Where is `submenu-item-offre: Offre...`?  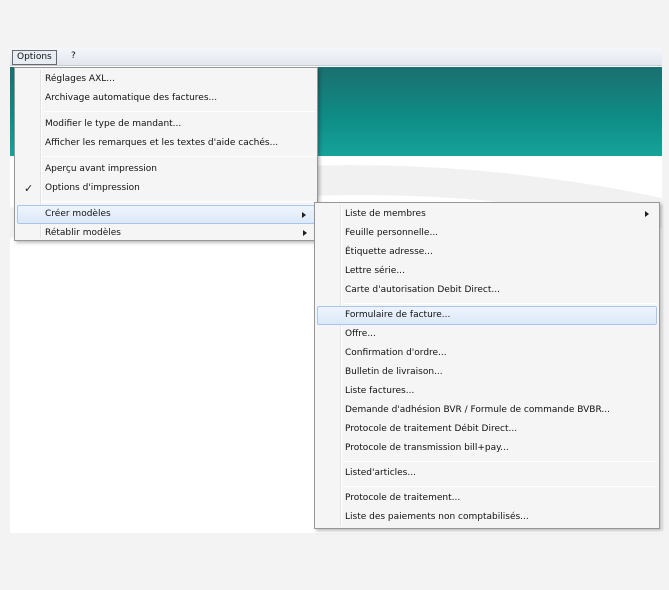
submenu-item-offre: Offre... is located at coordinates (487, 334).